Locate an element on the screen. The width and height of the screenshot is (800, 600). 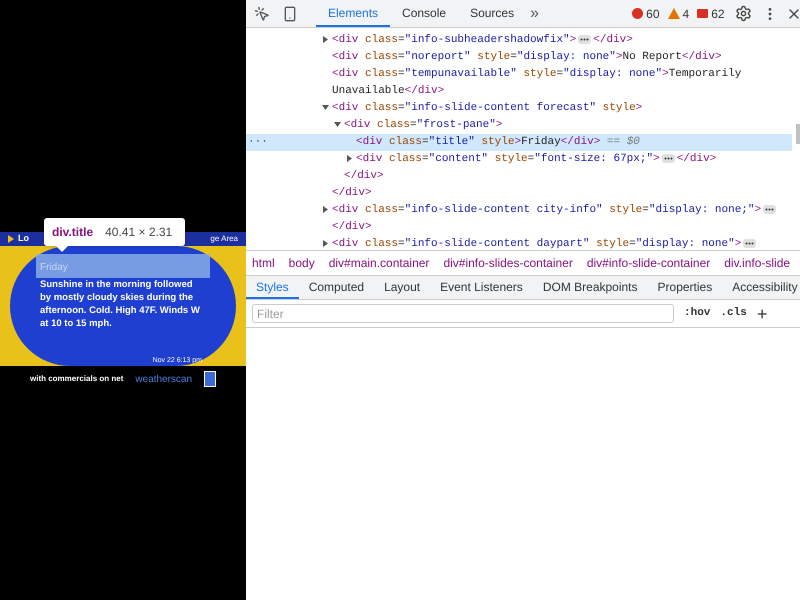
breadcrumb-item: div.info-slide is located at coordinates (757, 263).